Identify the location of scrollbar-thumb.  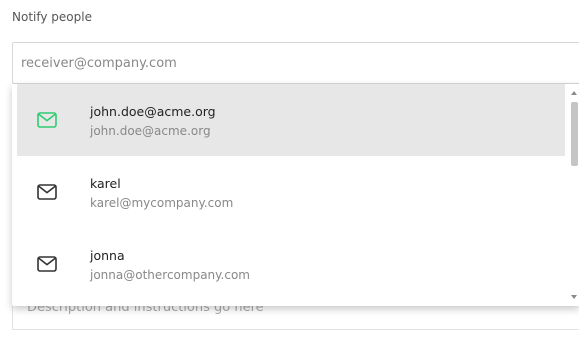
(574, 134).